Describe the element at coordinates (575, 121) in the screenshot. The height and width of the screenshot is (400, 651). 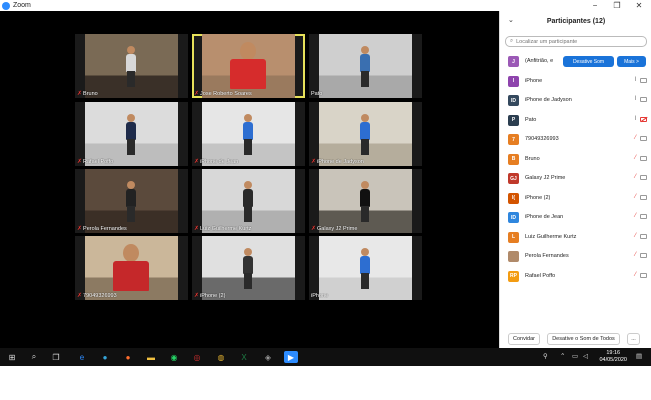
I see `participant-row: P Pato ǀ` at that location.